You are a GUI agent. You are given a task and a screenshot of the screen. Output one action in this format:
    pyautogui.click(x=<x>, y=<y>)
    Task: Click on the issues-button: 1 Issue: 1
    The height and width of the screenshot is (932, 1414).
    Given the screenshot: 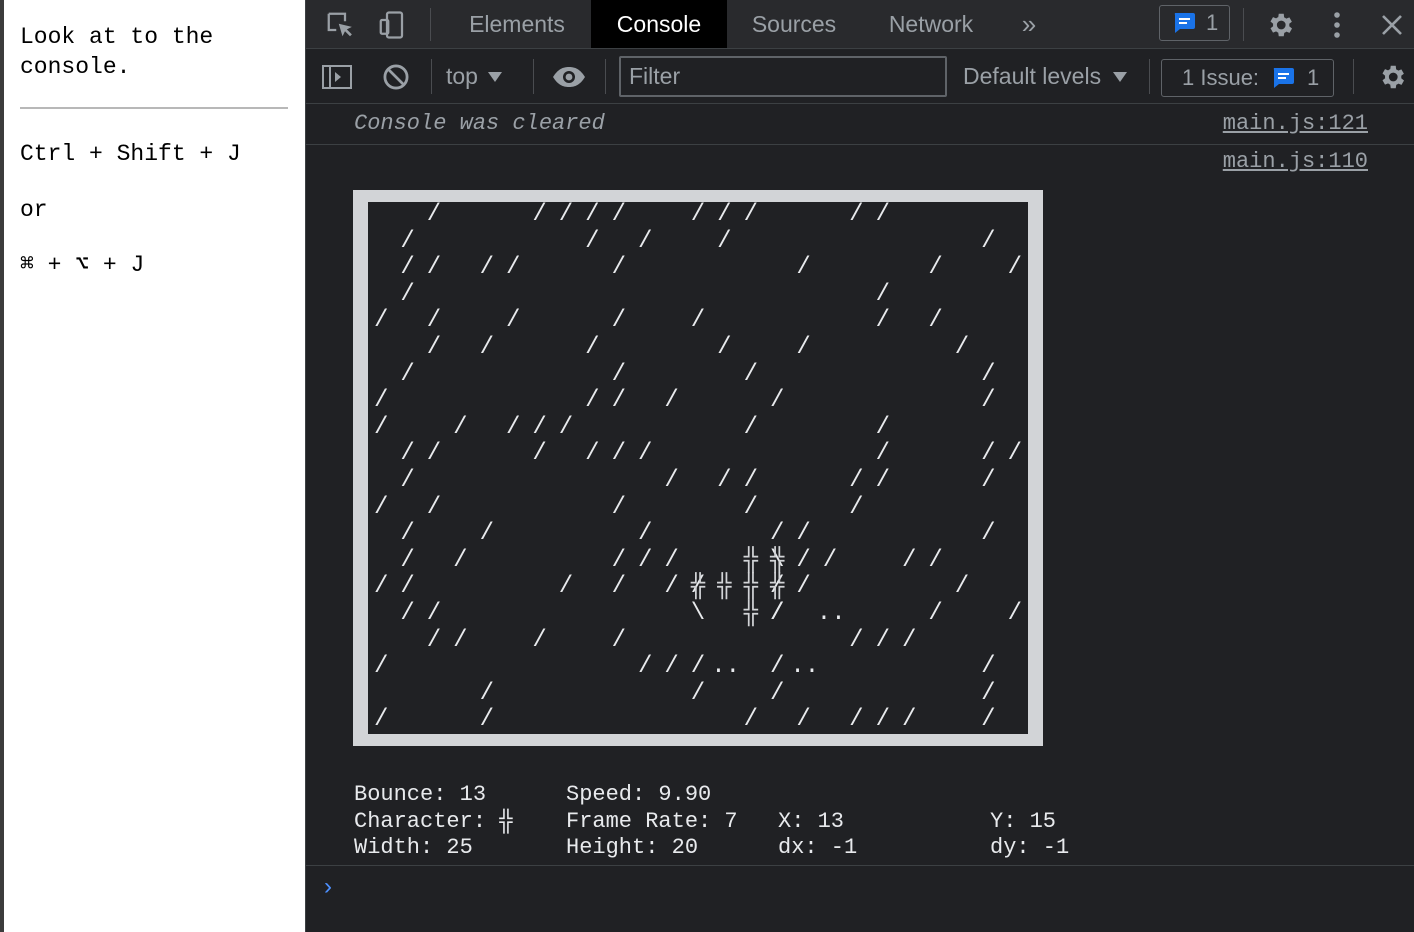 What is the action you would take?
    pyautogui.click(x=1247, y=78)
    